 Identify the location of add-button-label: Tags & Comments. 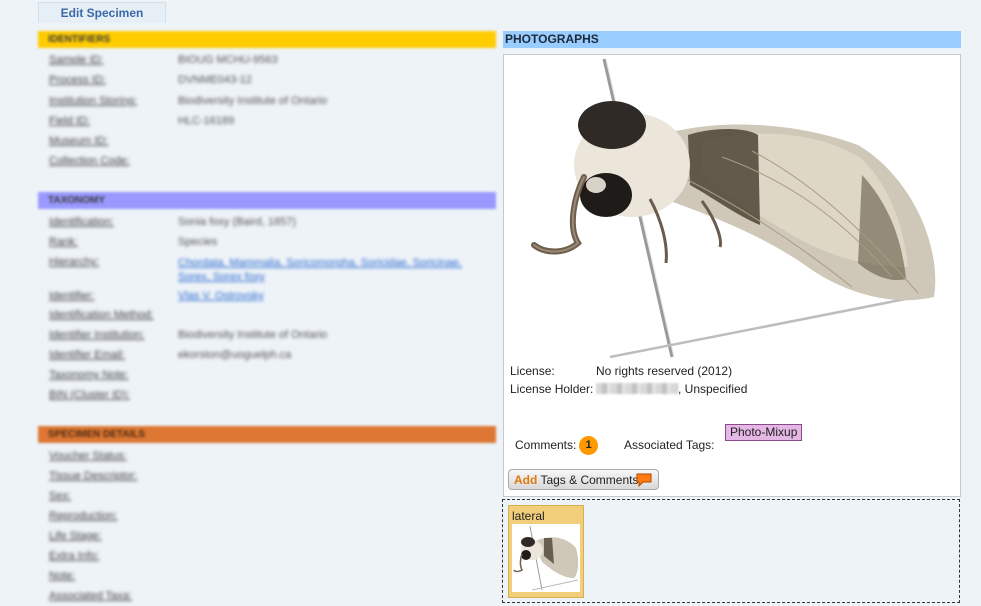
(588, 480).